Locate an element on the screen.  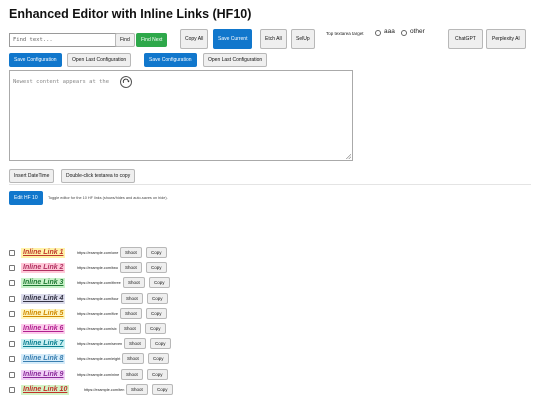
dblclick-copy-button: Double-click textarea to copy is located at coordinates (98, 176).